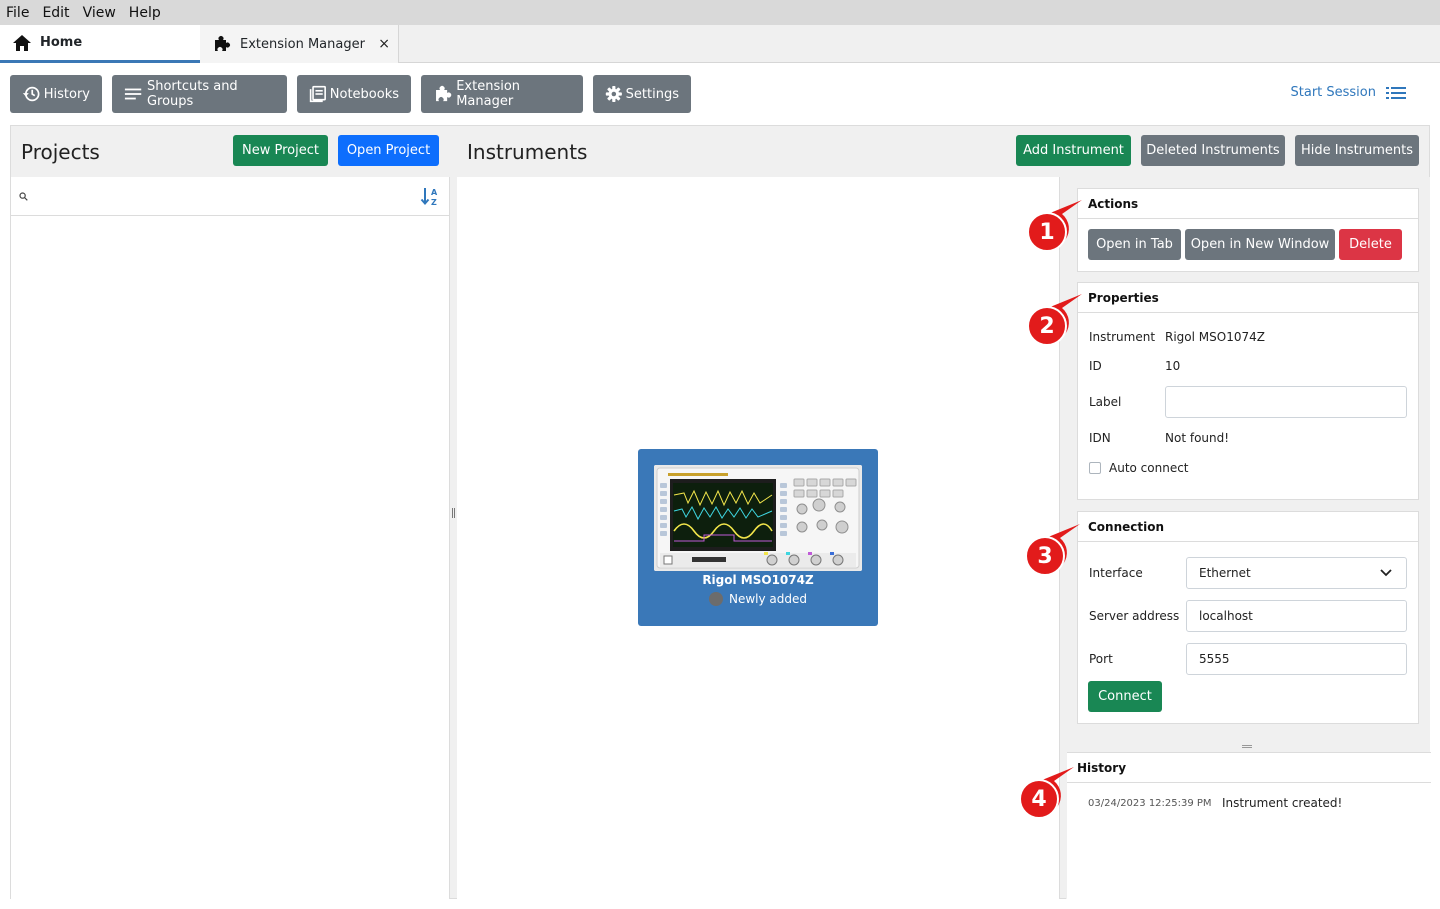 The image size is (1440, 909). Describe the element at coordinates (56, 94) in the screenshot. I see `history-button: History` at that location.